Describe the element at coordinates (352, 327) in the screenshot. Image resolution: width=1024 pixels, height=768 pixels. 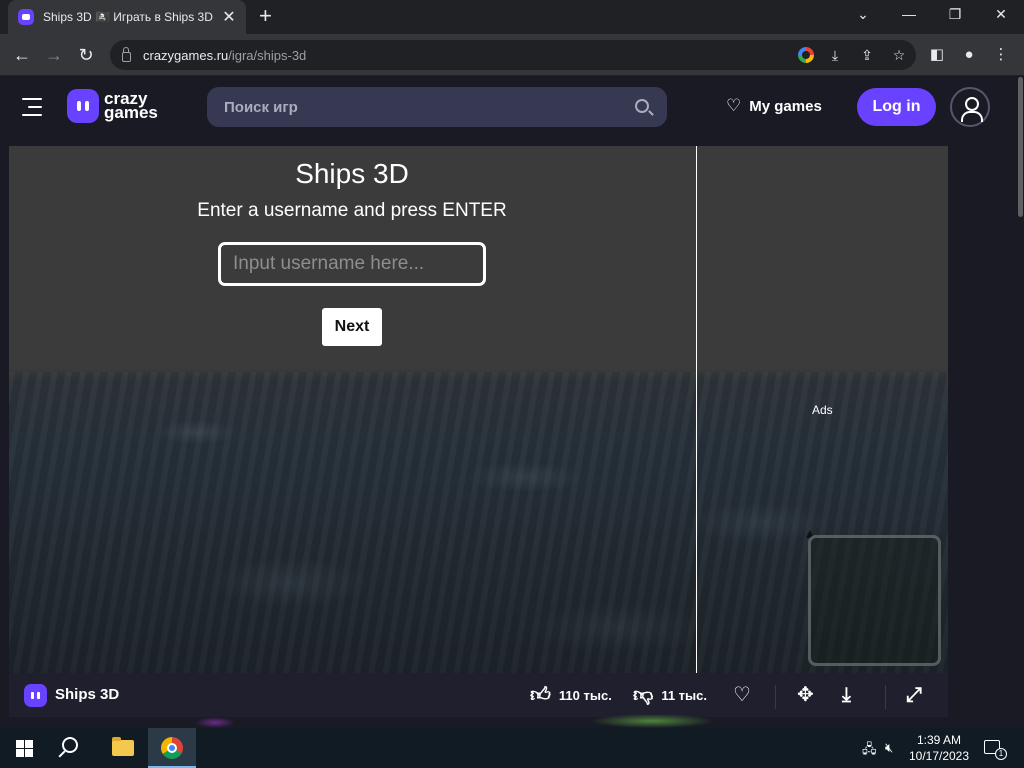
I see `next-button: Next` at that location.